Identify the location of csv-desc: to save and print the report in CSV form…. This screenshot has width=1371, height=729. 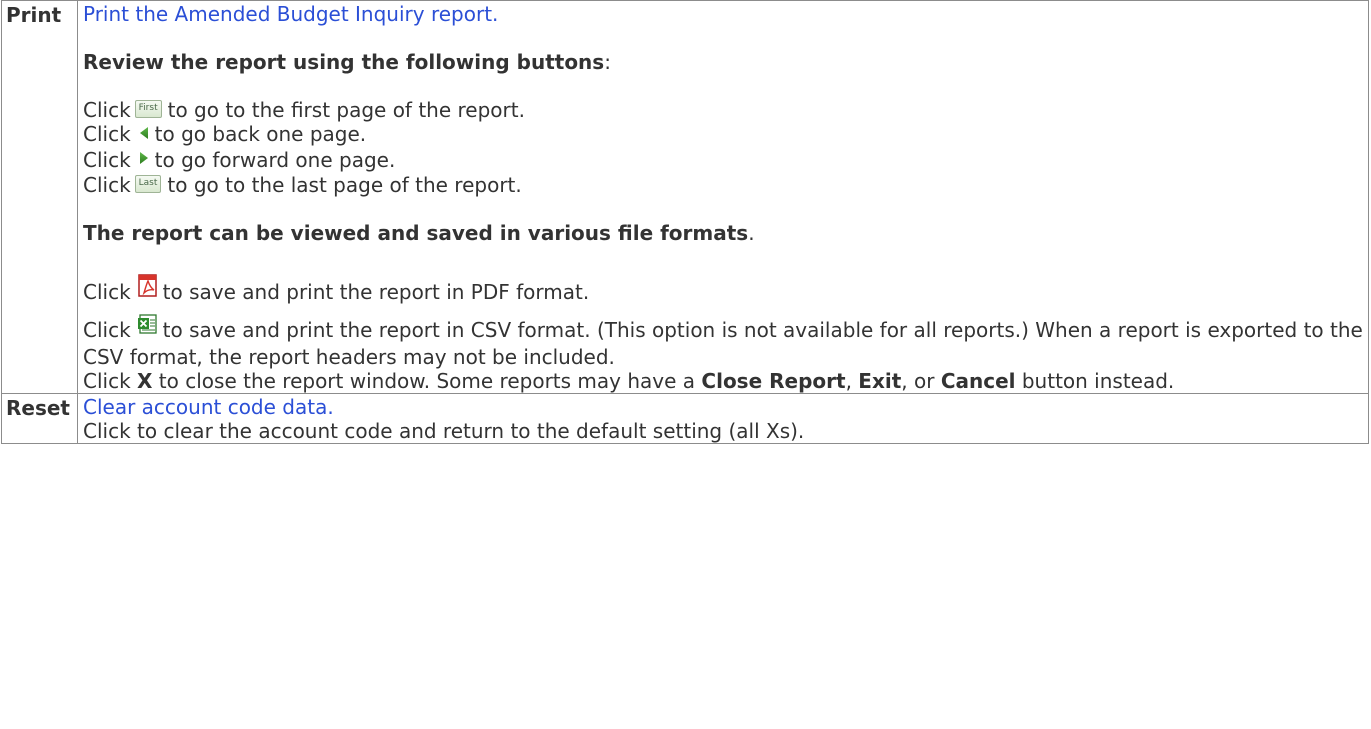
(723, 343).